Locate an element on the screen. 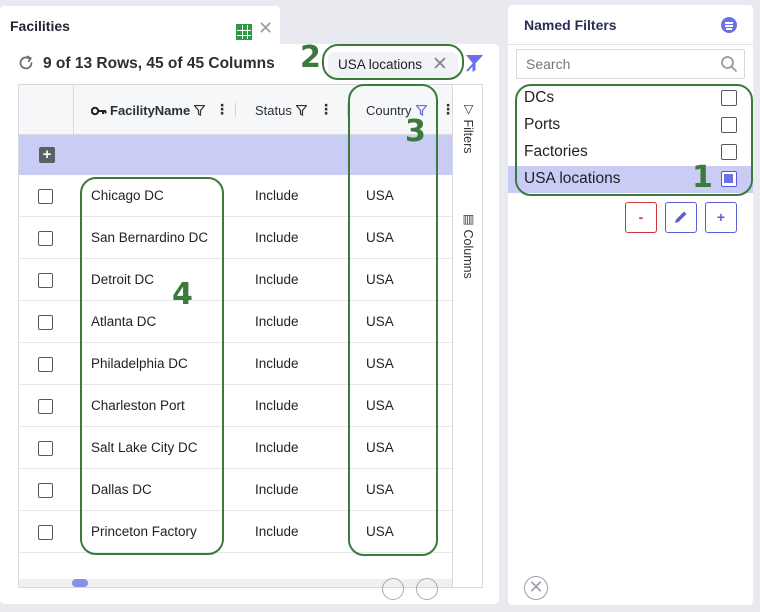  key-icon is located at coordinates (99, 111).